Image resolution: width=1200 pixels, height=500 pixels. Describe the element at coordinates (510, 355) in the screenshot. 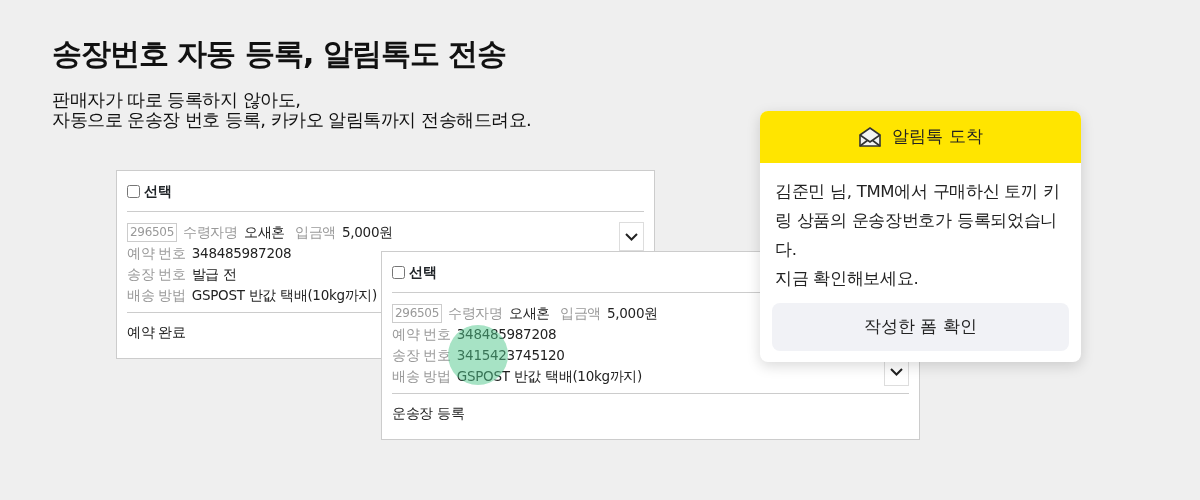

I see `field-value: 3415423745120` at that location.